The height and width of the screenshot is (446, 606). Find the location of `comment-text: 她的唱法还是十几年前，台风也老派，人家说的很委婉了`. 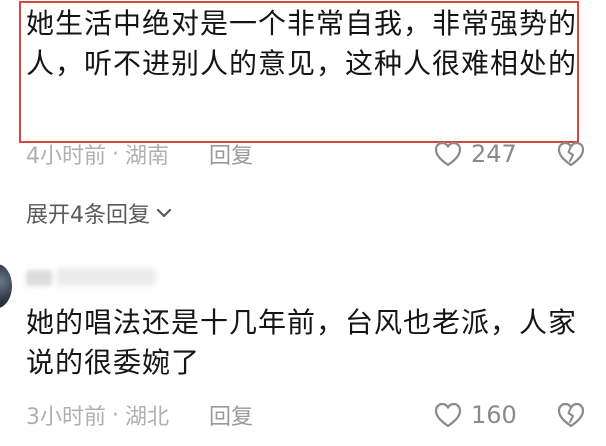

comment-text: 她的唱法还是十几年前，台风也老派，人家说的很委婉了 is located at coordinates (302, 342).